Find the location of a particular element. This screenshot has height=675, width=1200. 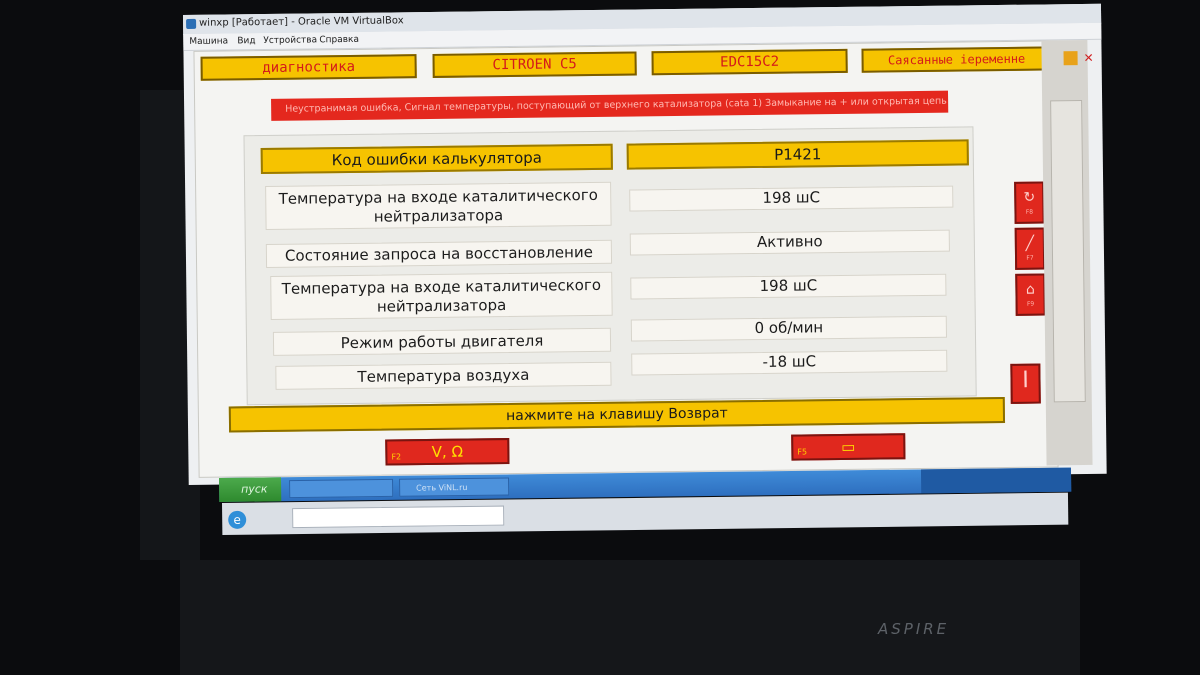

exit-icon: ┃ is located at coordinates (1025, 379).